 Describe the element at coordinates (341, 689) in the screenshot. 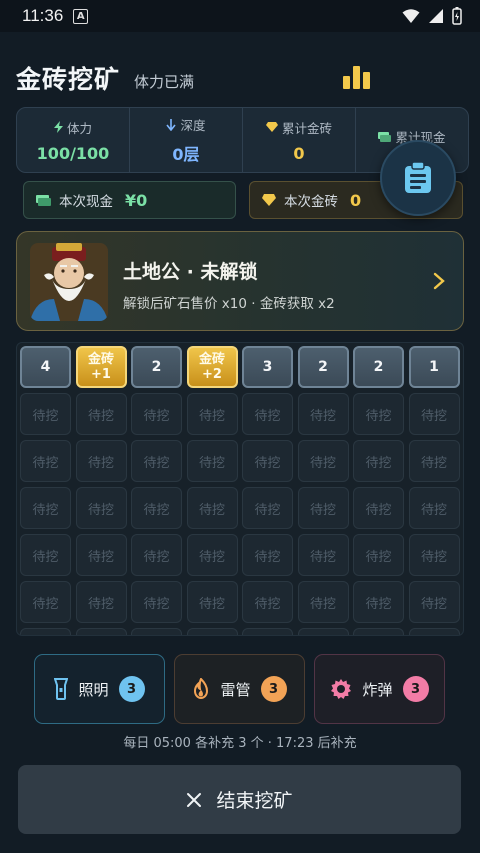

I see `gear-bomb-icon` at that location.